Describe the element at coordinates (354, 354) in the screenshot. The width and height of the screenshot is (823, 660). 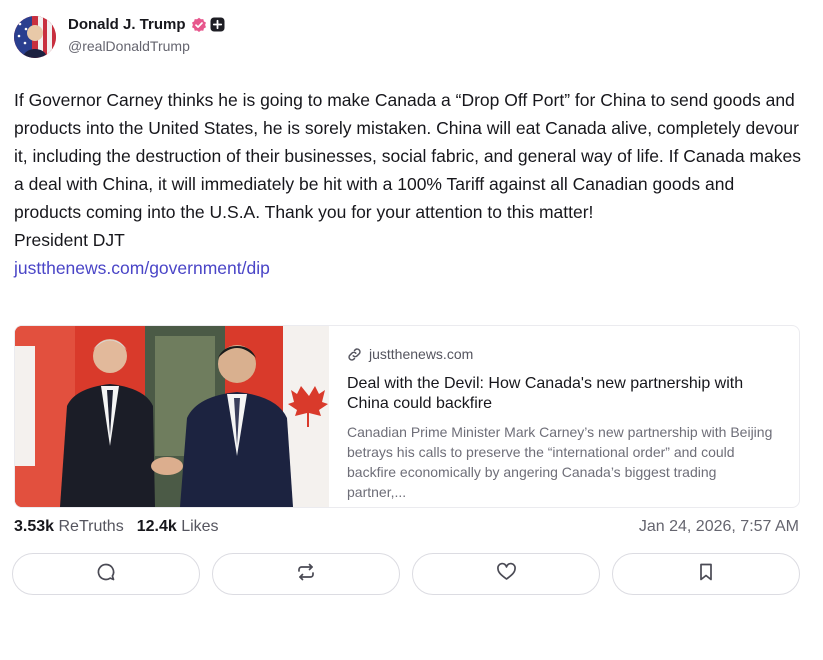
I see `link-icon` at that location.